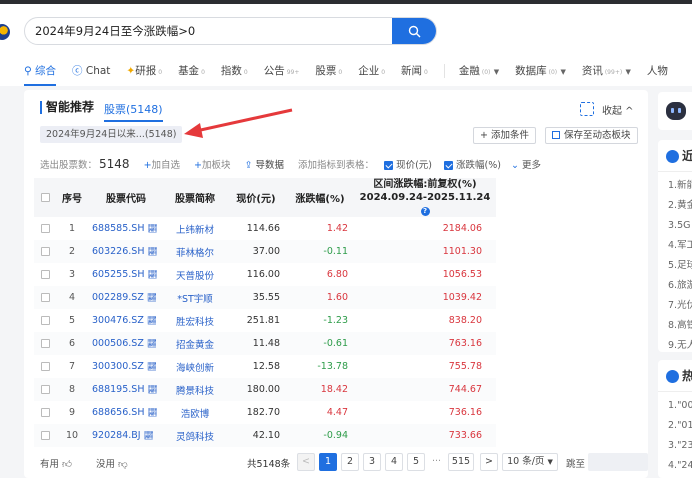 Image resolution: width=692 pixels, height=478 pixels. What do you see at coordinates (210, 31) in the screenshot?
I see `search-input` at bounding box center [210, 31].